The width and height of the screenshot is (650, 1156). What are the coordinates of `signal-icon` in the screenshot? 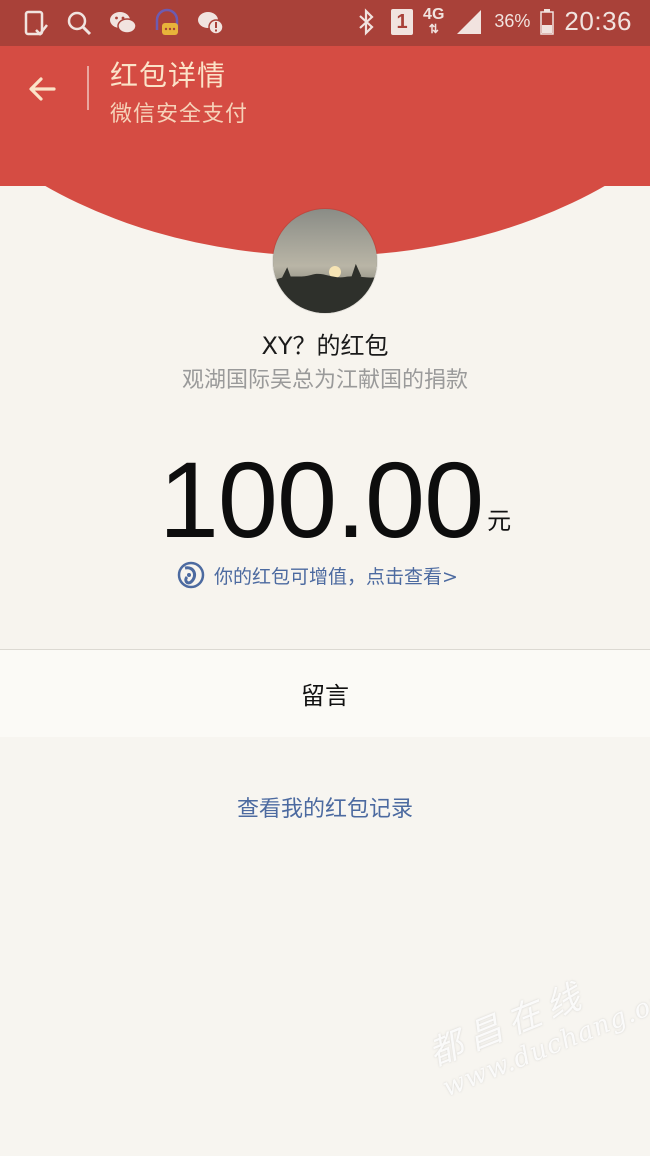 It's located at (469, 21).